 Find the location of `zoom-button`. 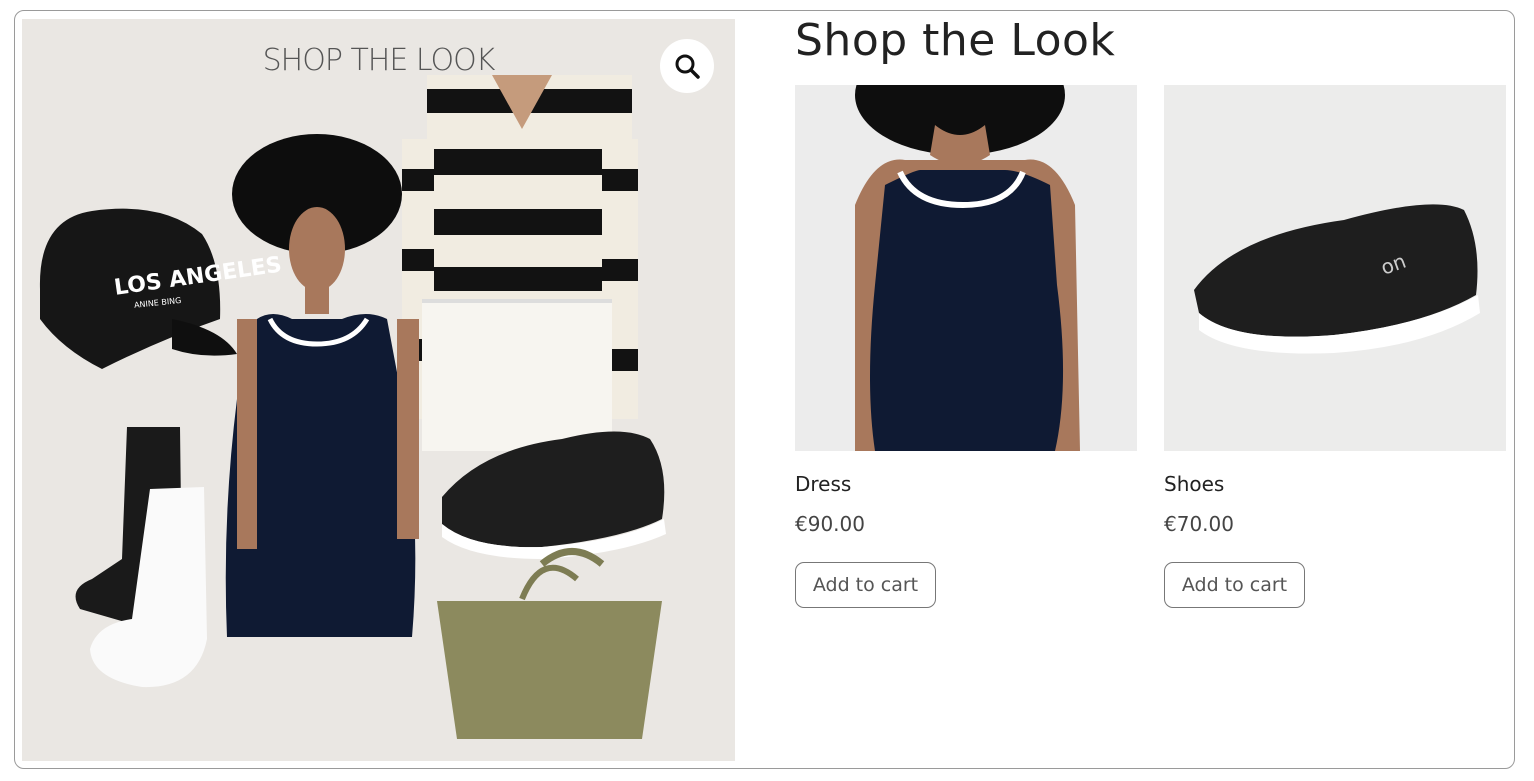

zoom-button is located at coordinates (687, 66).